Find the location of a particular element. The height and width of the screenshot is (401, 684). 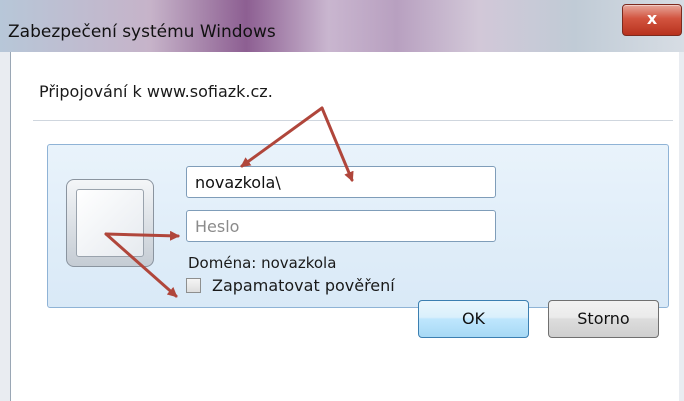

user-avatar-tile is located at coordinates (110, 223).